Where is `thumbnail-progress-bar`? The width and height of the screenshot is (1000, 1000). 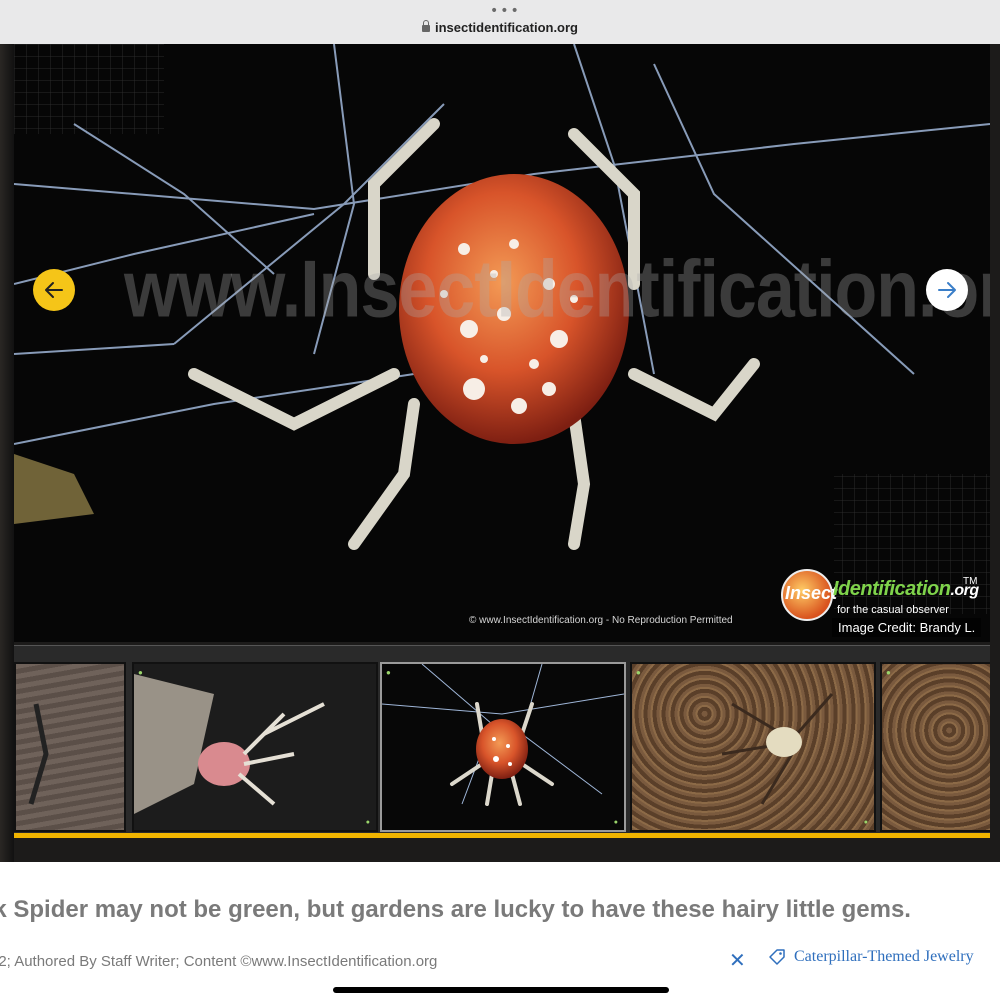 thumbnail-progress-bar is located at coordinates (502, 835).